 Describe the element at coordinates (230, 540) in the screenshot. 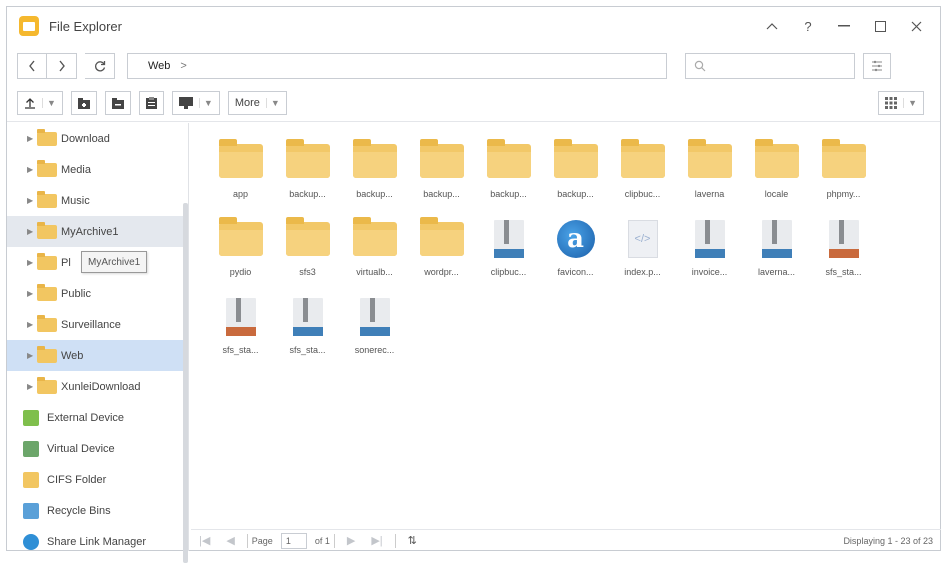

I see `prev-page-icon: ◀` at that location.